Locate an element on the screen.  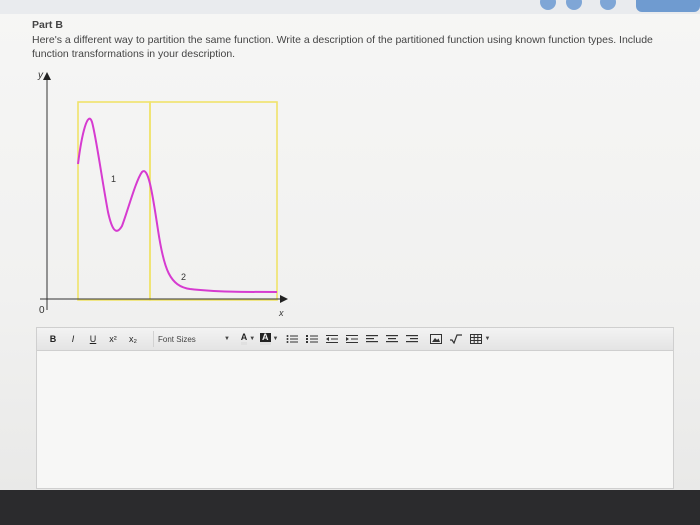
bullet-list-icon is located at coordinates (292, 339).